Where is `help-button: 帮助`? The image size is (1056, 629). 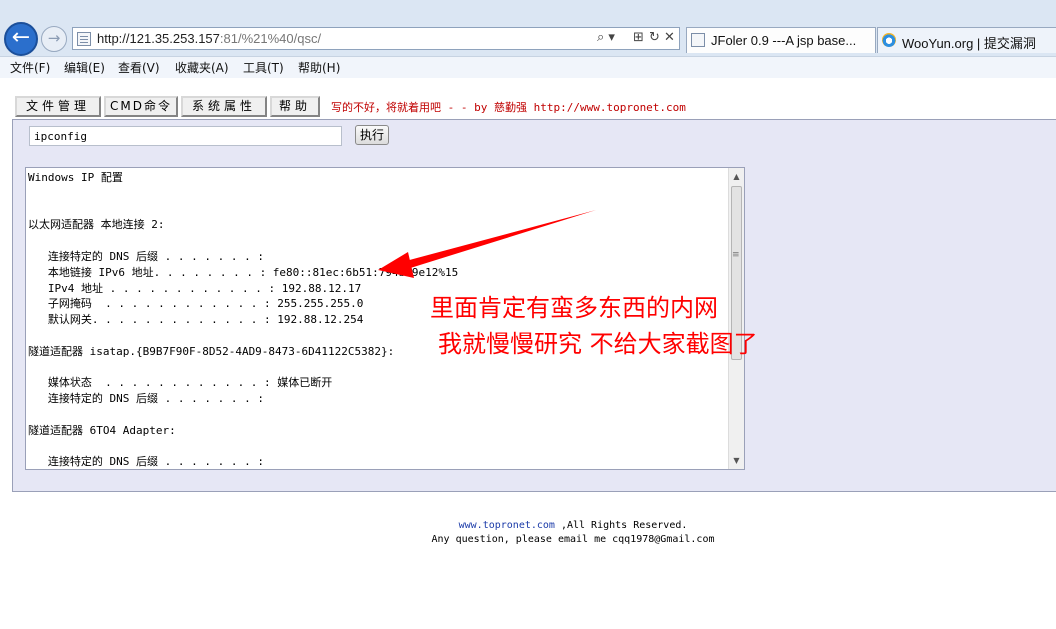 help-button: 帮助 is located at coordinates (295, 106).